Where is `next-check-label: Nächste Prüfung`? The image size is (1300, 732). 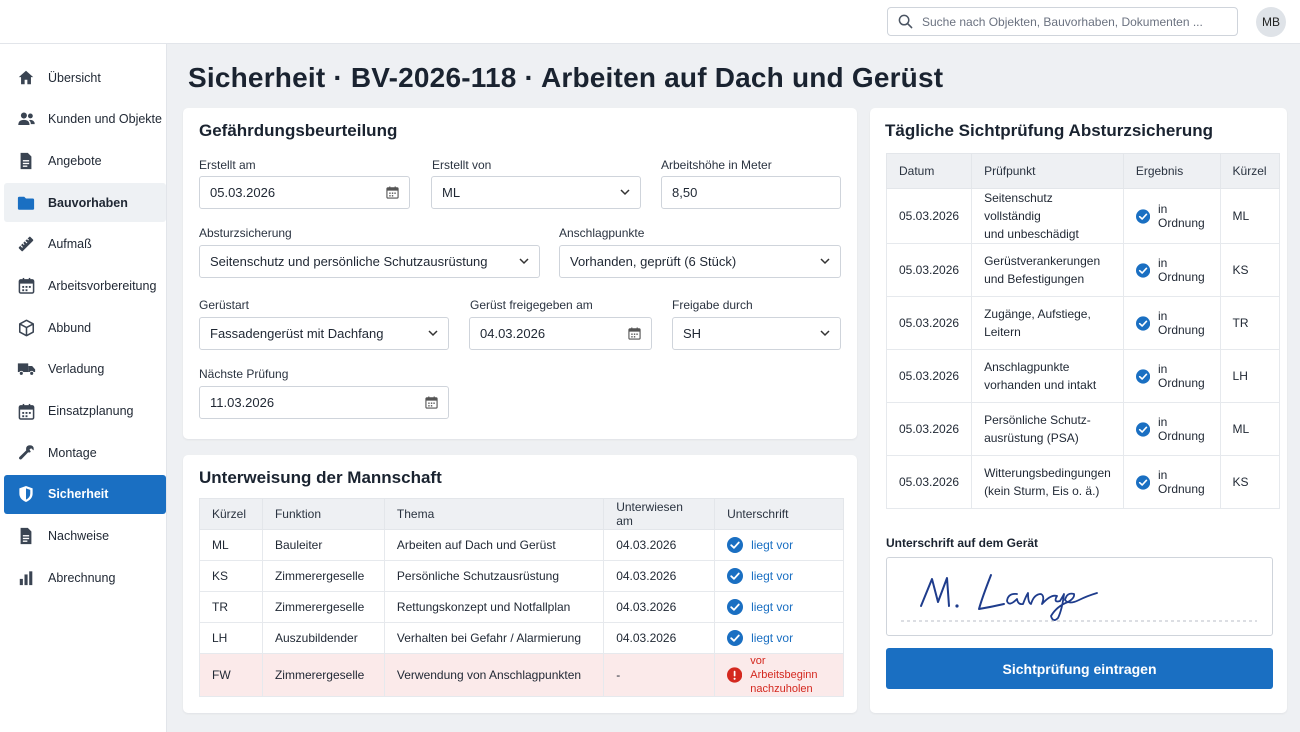 next-check-label: Nächste Prüfung is located at coordinates (244, 374).